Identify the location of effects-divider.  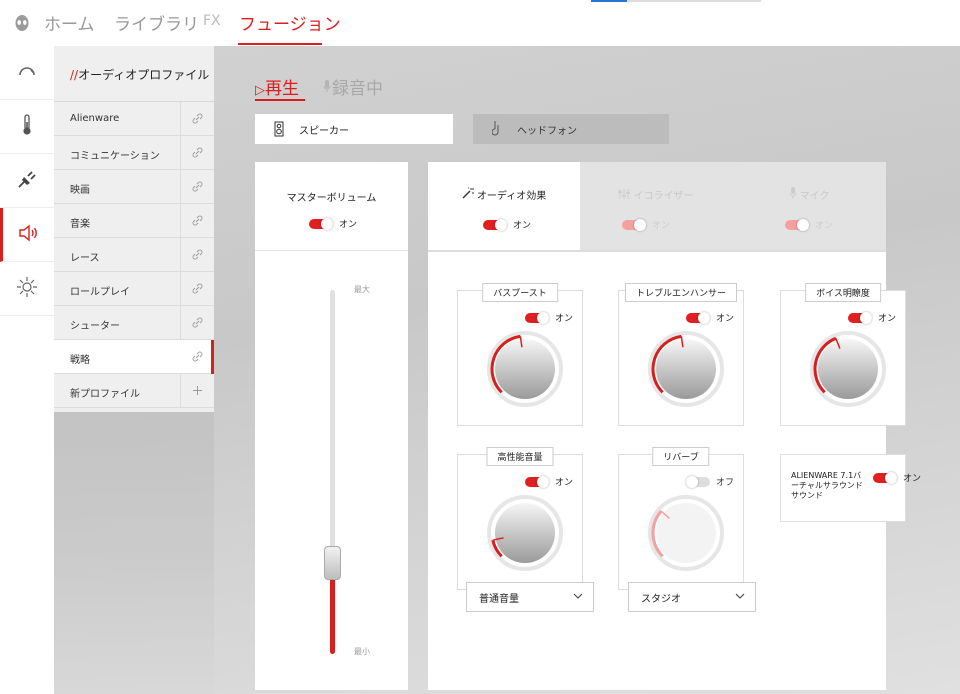
(657, 251).